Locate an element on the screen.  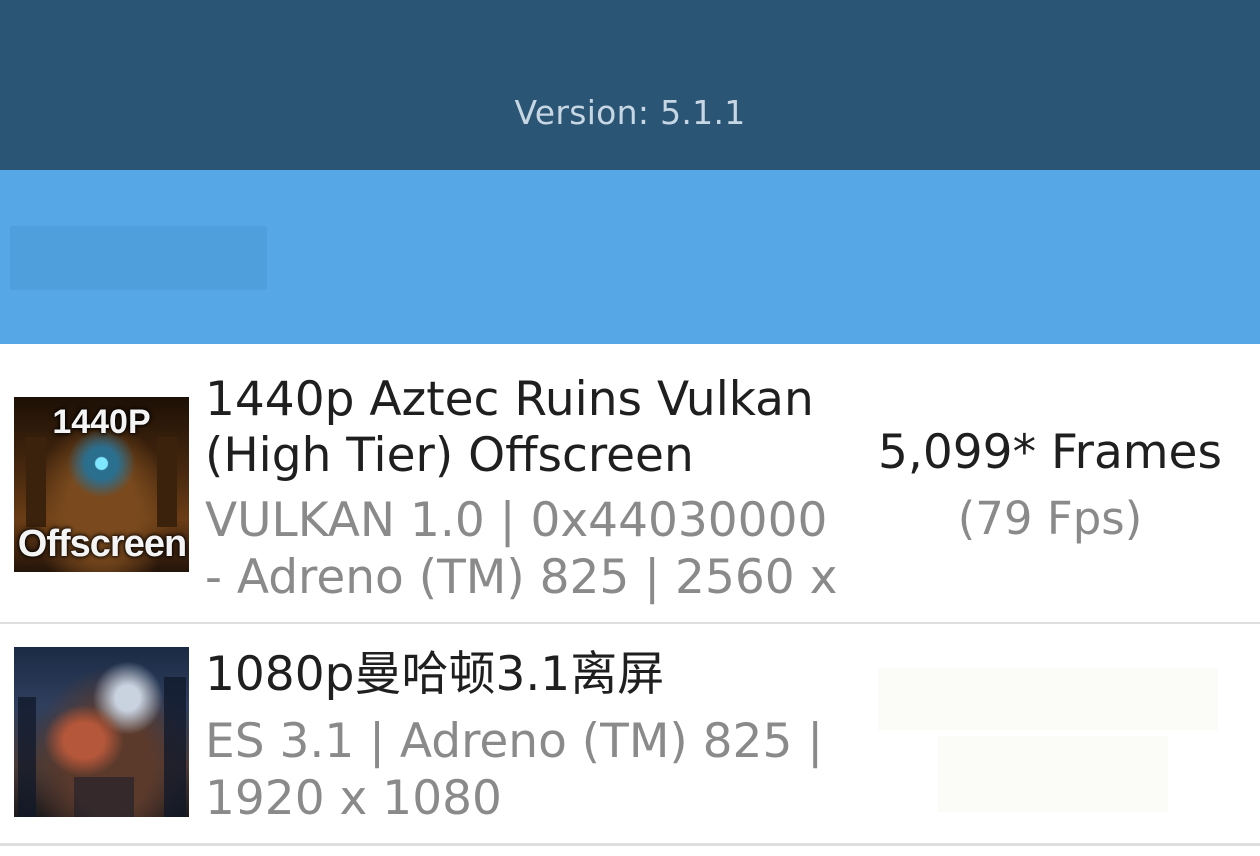
aztec-ruins-thumbnail: 1440P Offscreen is located at coordinates (101, 484).